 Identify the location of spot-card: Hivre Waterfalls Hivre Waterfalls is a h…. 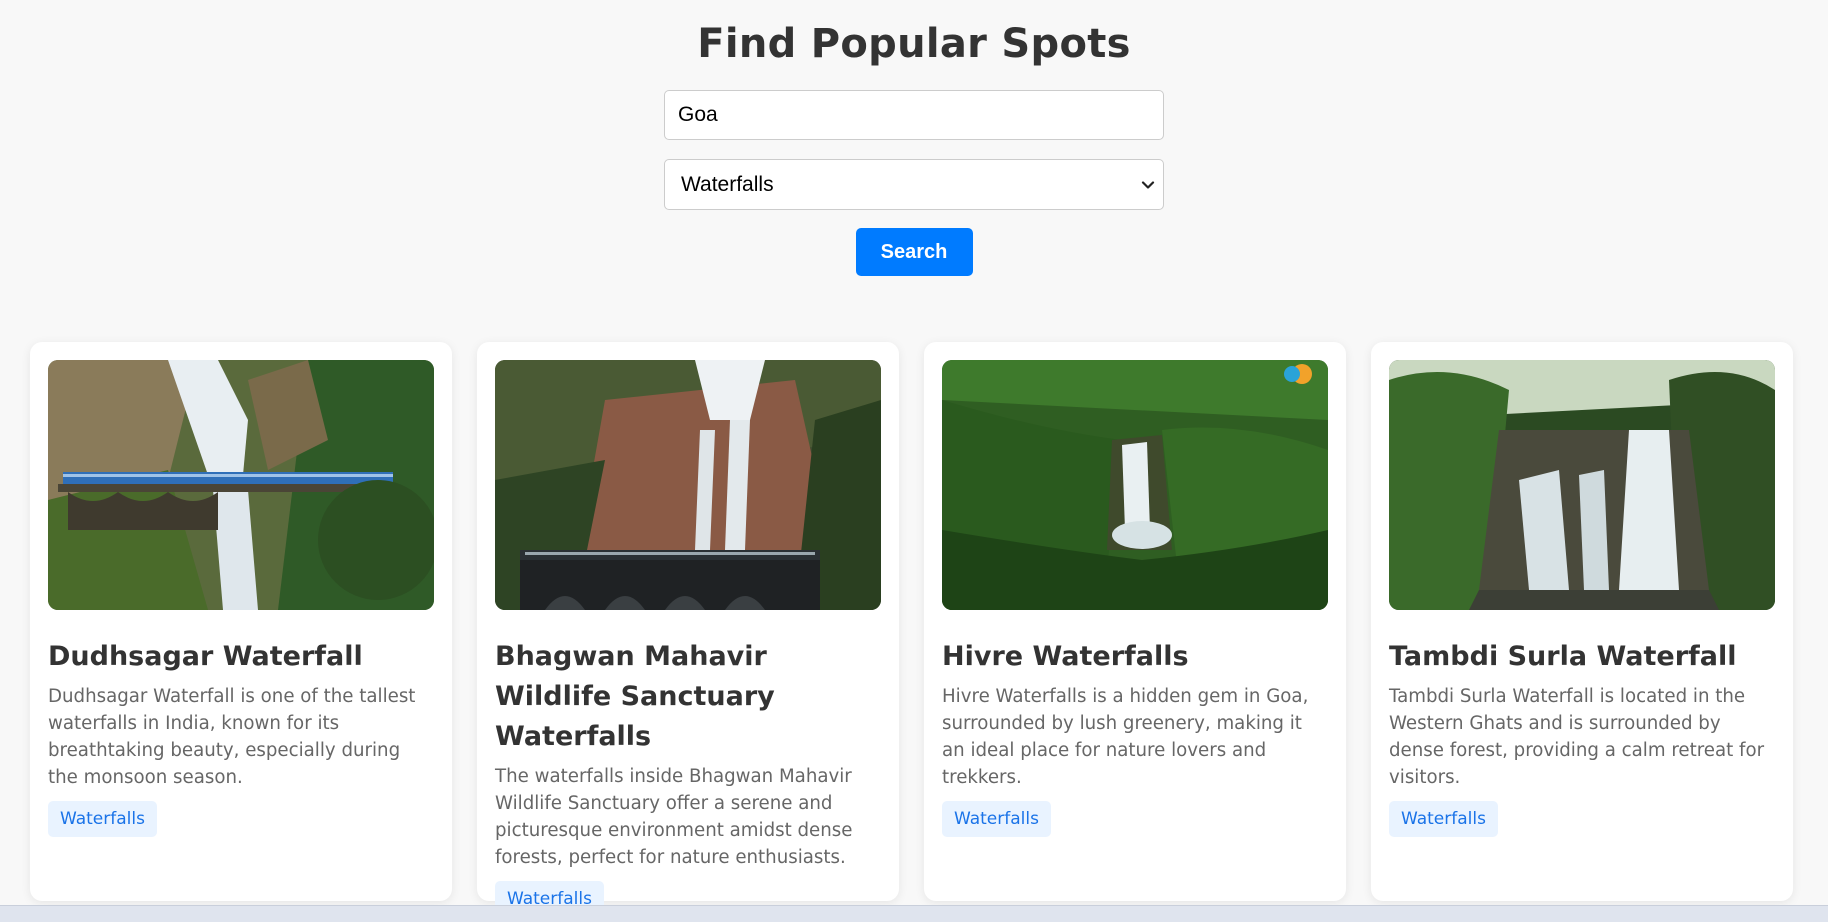
(1135, 621).